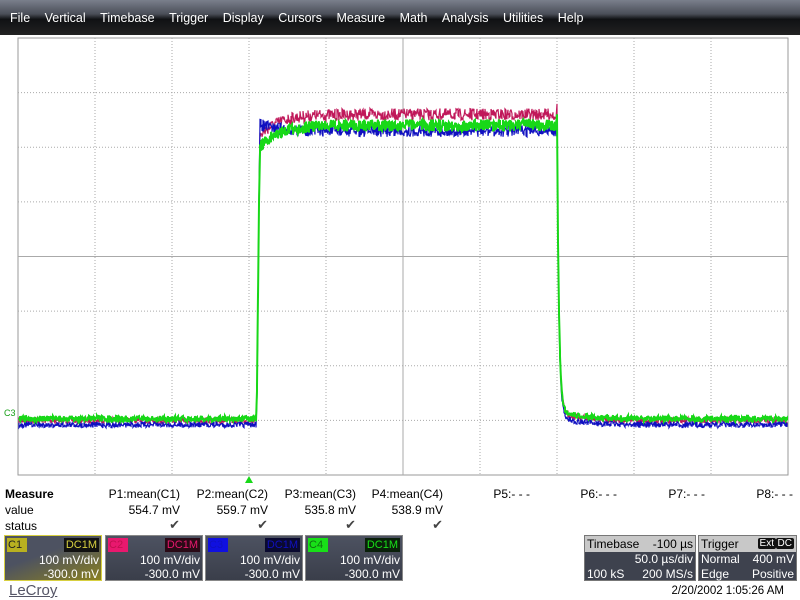 This screenshot has height=600, width=800. I want to click on param-3-label: P3:mean(C3), so click(320, 494).